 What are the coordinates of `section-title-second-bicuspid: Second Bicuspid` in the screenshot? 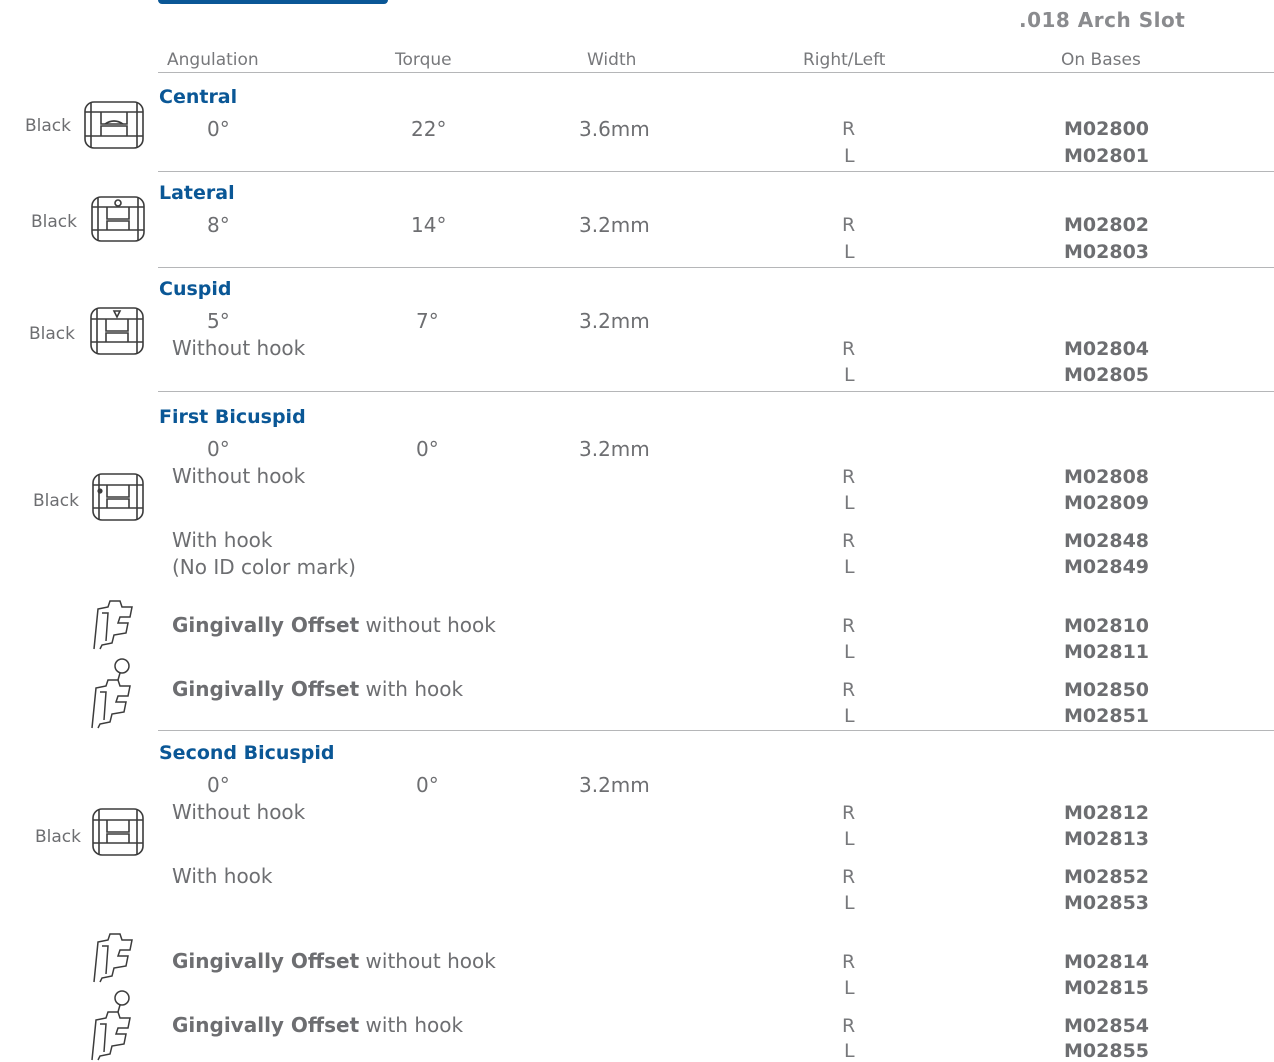 It's located at (247, 753).